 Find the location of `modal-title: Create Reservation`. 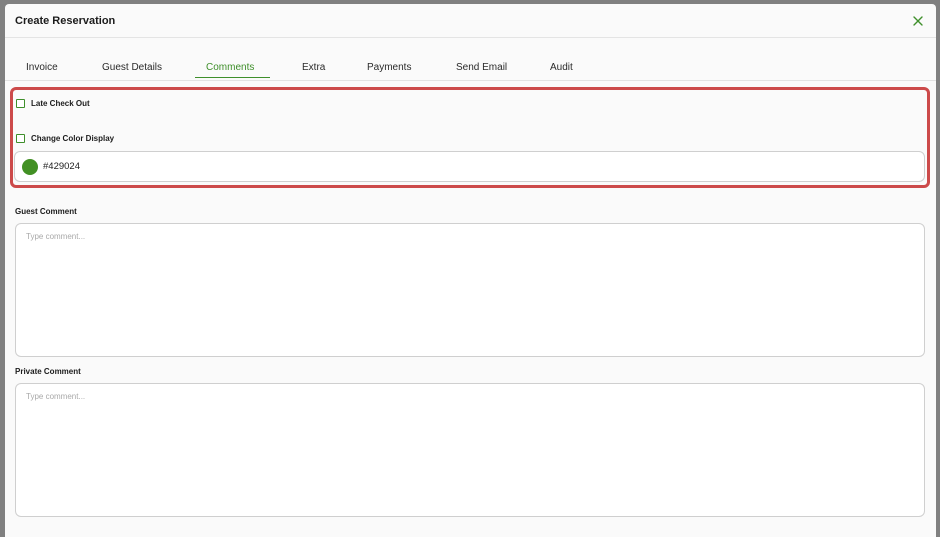

modal-title: Create Reservation is located at coordinates (65, 20).